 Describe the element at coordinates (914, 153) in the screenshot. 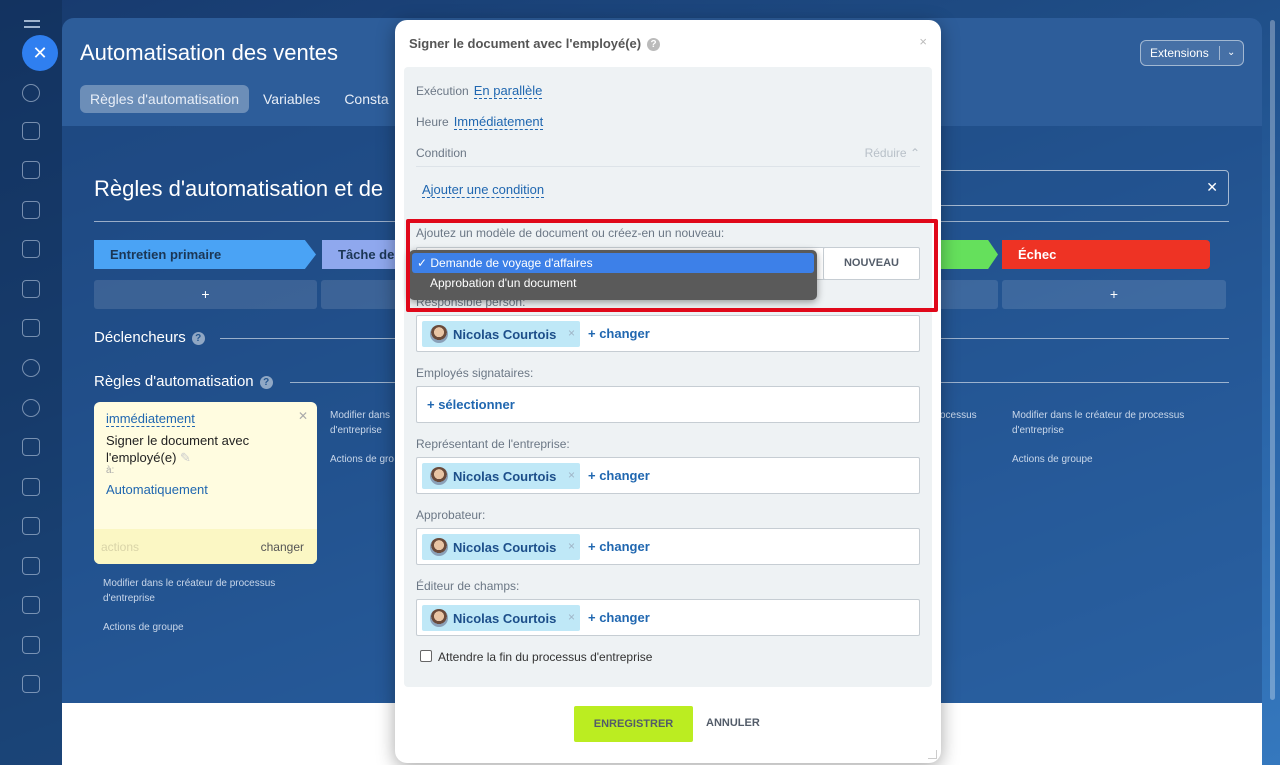

I see `chevron-up-icon: ⌃` at that location.